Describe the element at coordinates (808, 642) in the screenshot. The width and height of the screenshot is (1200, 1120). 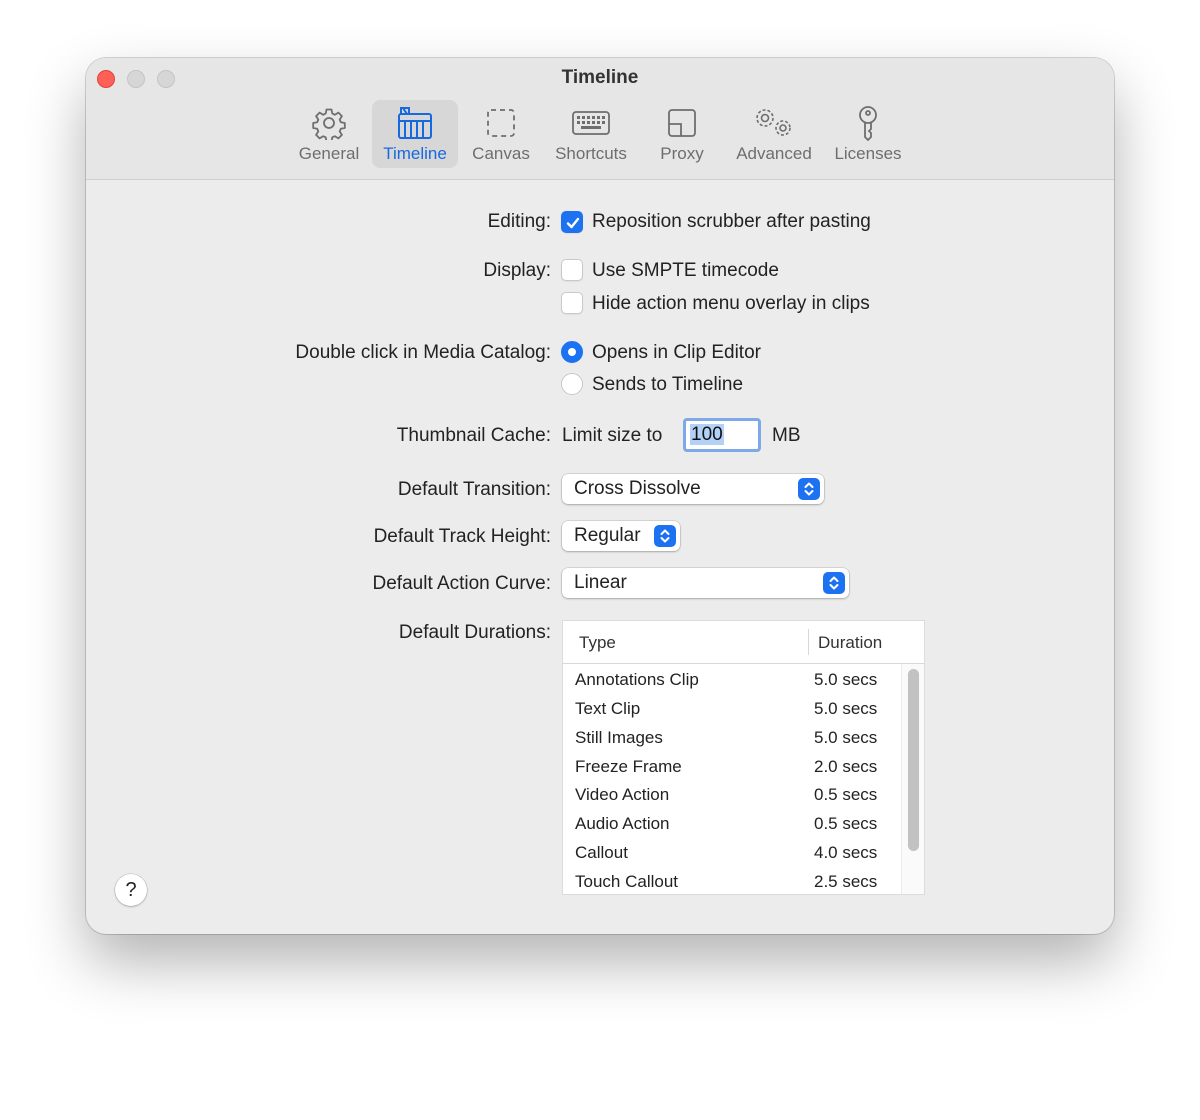
I see `column-divider` at that location.